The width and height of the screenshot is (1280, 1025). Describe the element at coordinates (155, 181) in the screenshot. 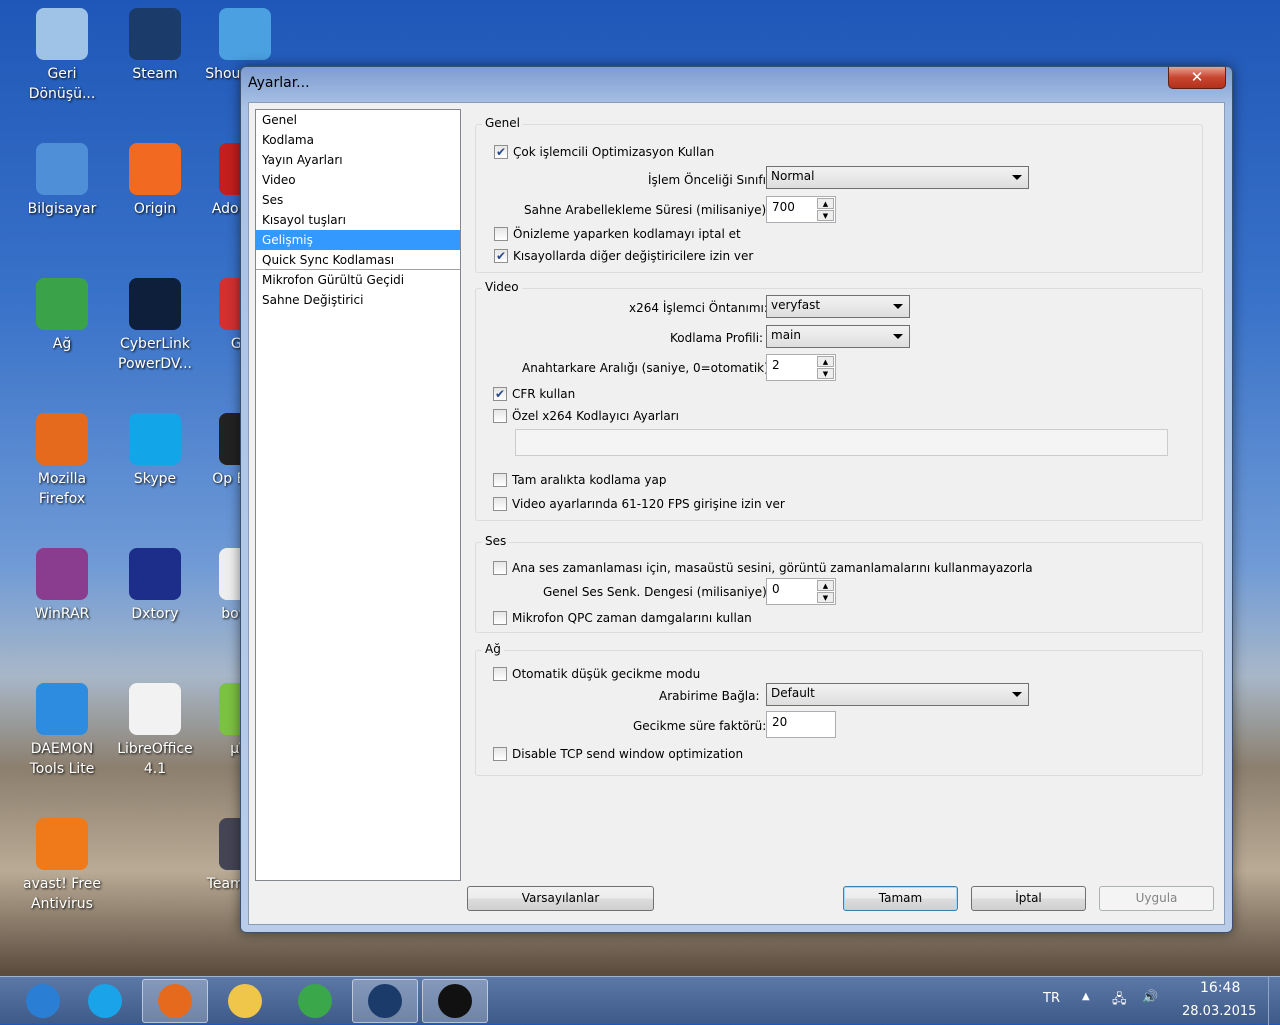

I see `desktop-icon: Origin` at that location.